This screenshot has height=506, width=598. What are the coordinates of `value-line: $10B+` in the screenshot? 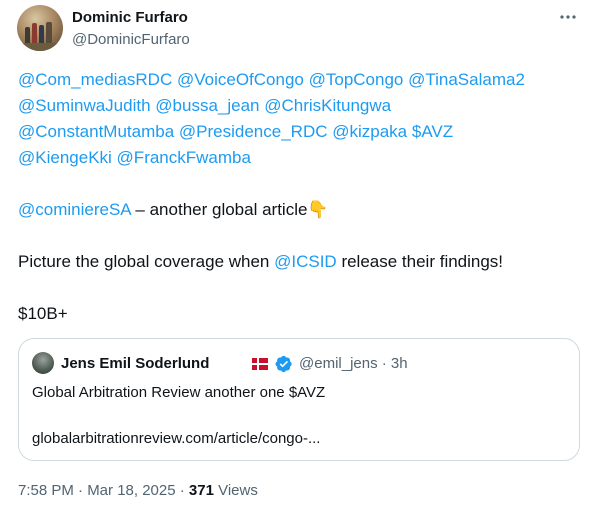 It's located at (43, 313).